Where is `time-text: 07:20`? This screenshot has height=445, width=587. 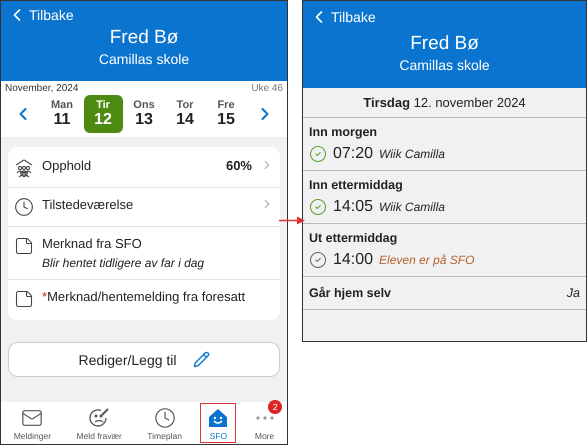
time-text: 07:20 is located at coordinates (353, 154).